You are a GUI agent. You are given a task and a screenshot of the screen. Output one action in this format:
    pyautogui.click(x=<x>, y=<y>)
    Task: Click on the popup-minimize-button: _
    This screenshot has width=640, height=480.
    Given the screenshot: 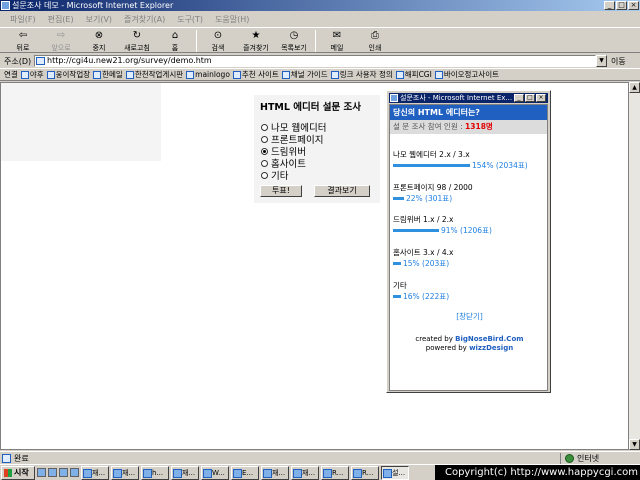 What is the action you would take?
    pyautogui.click(x=519, y=98)
    